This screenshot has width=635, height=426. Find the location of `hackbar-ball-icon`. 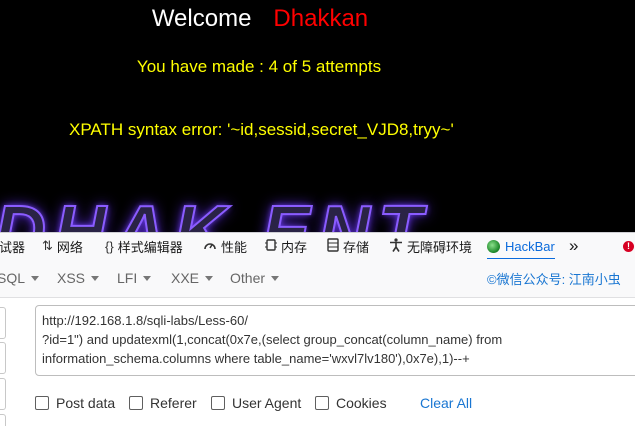

hackbar-ball-icon is located at coordinates (493, 246).